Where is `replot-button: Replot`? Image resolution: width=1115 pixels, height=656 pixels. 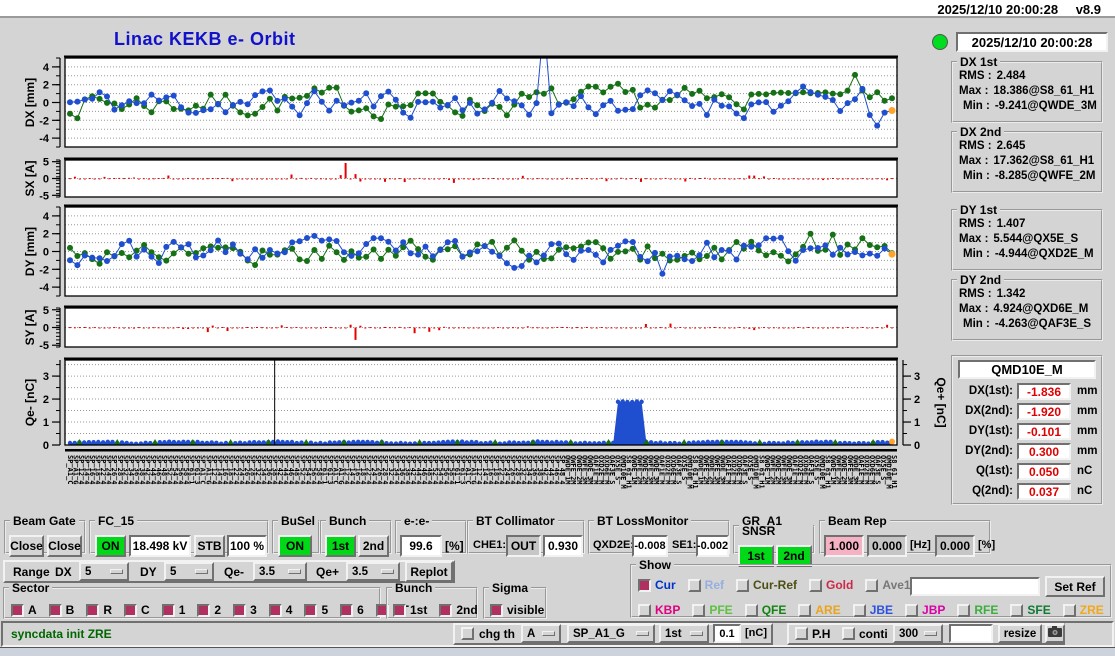
replot-button: Replot is located at coordinates (429, 571).